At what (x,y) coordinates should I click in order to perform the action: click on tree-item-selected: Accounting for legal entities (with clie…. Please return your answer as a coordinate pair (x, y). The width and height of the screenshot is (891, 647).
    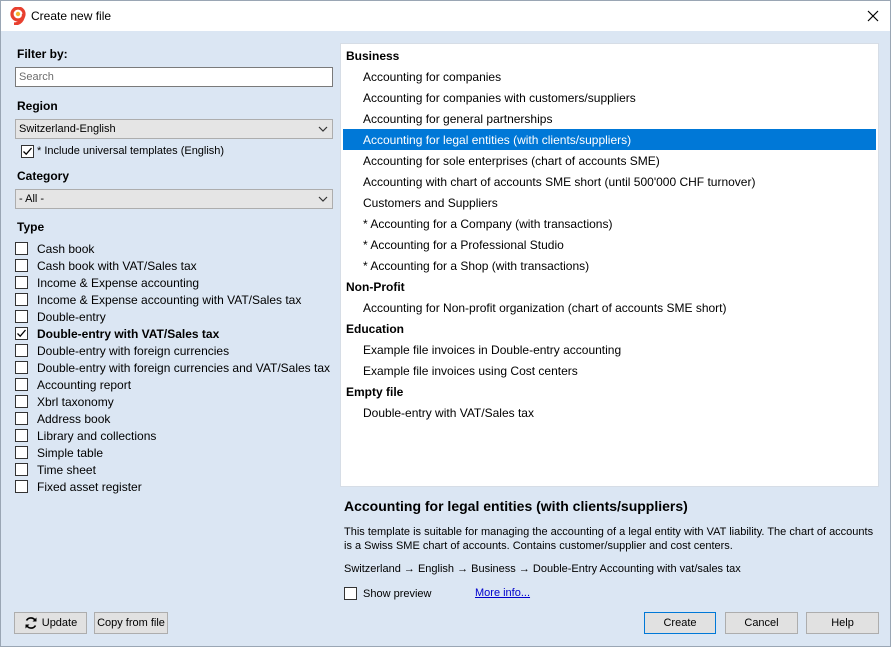
    Looking at the image, I should click on (609, 139).